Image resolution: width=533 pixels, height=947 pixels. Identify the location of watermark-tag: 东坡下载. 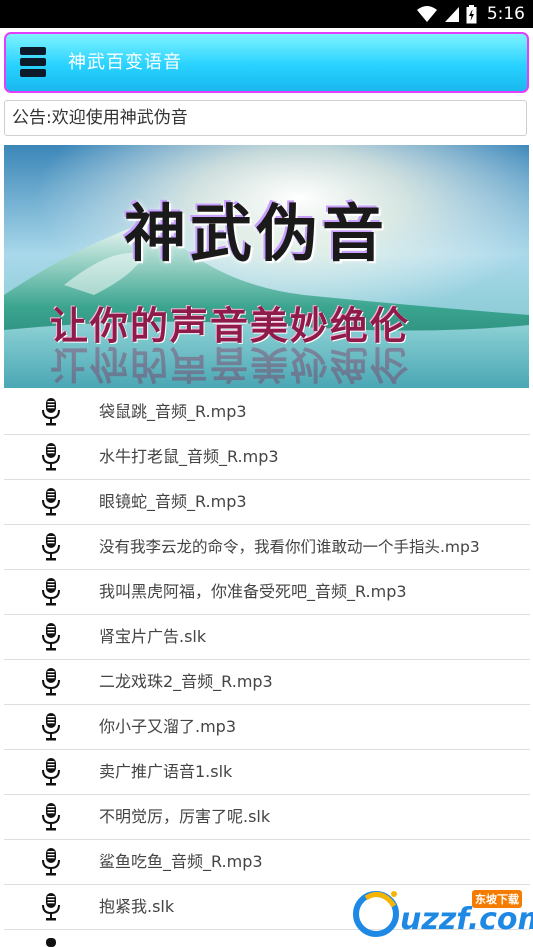
(497, 899).